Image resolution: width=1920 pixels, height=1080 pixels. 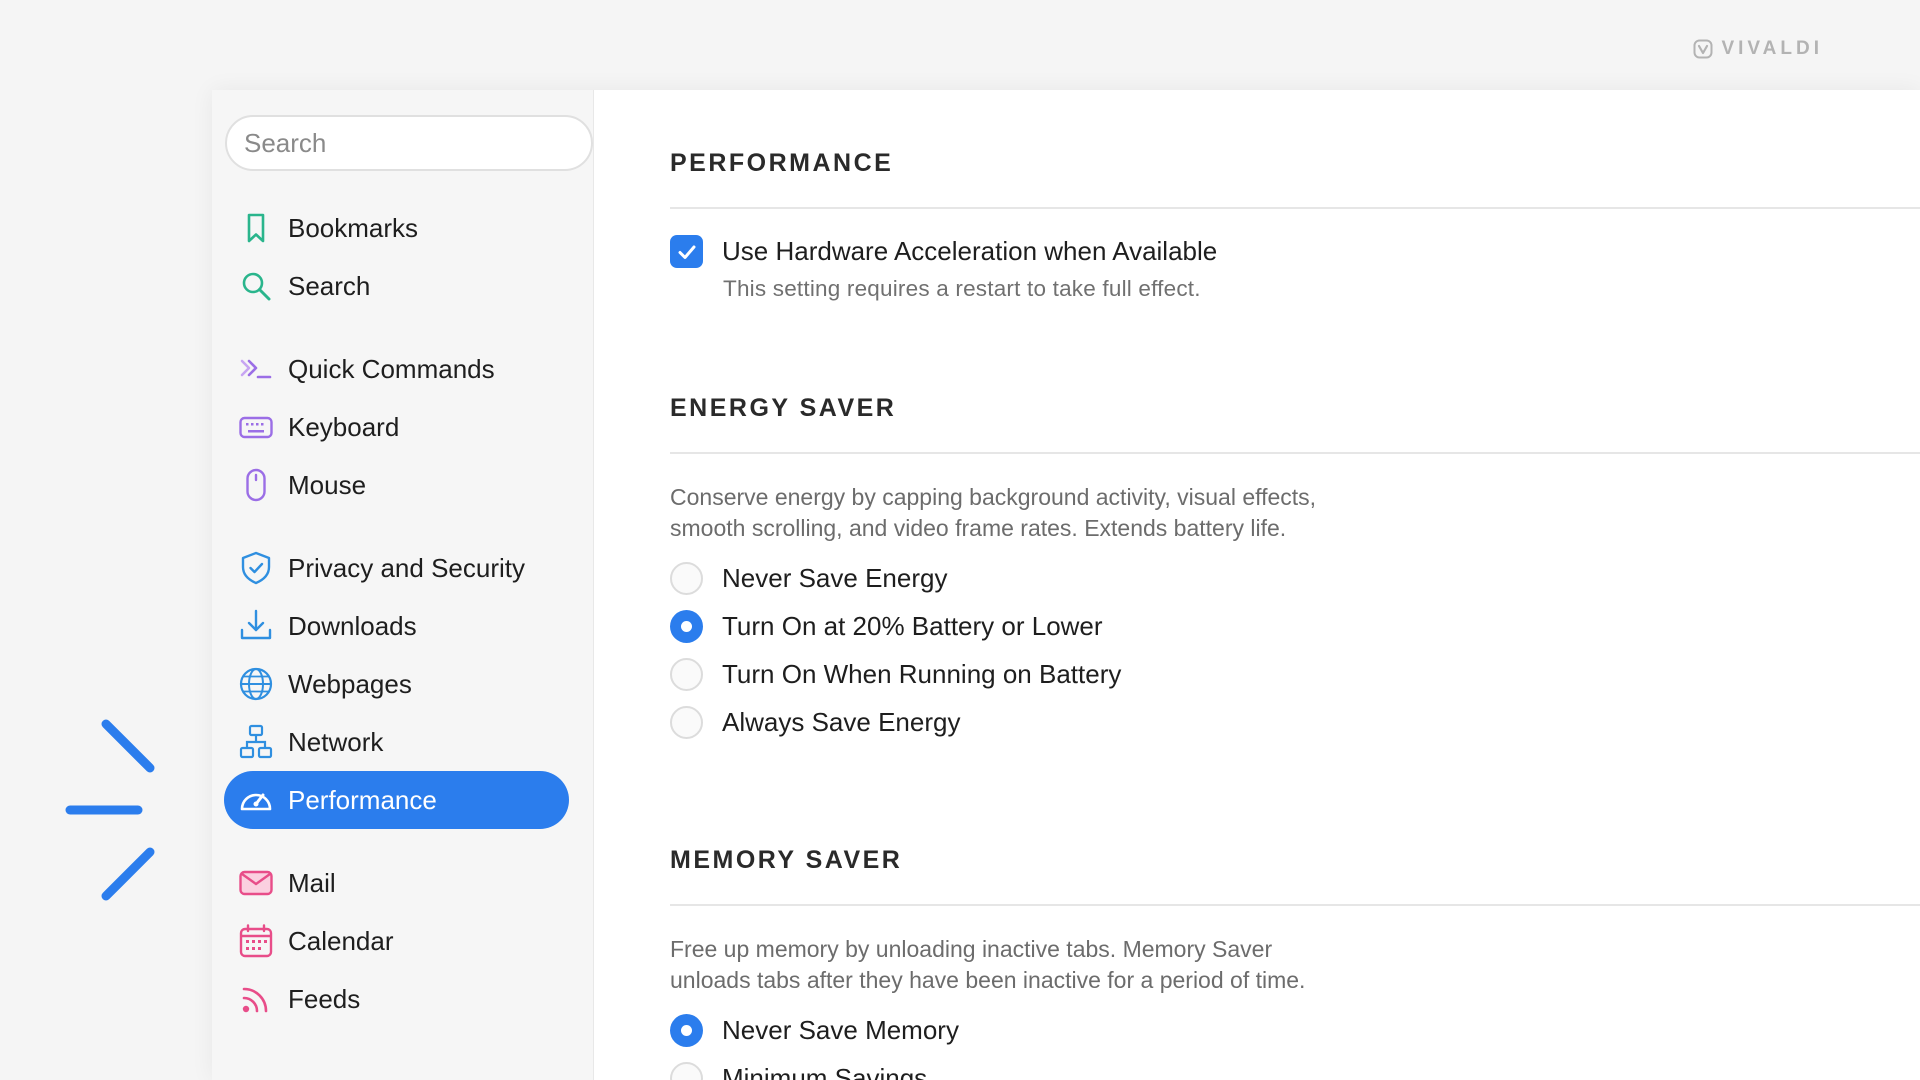 What do you see at coordinates (256, 684) in the screenshot?
I see `globe-icon` at bounding box center [256, 684].